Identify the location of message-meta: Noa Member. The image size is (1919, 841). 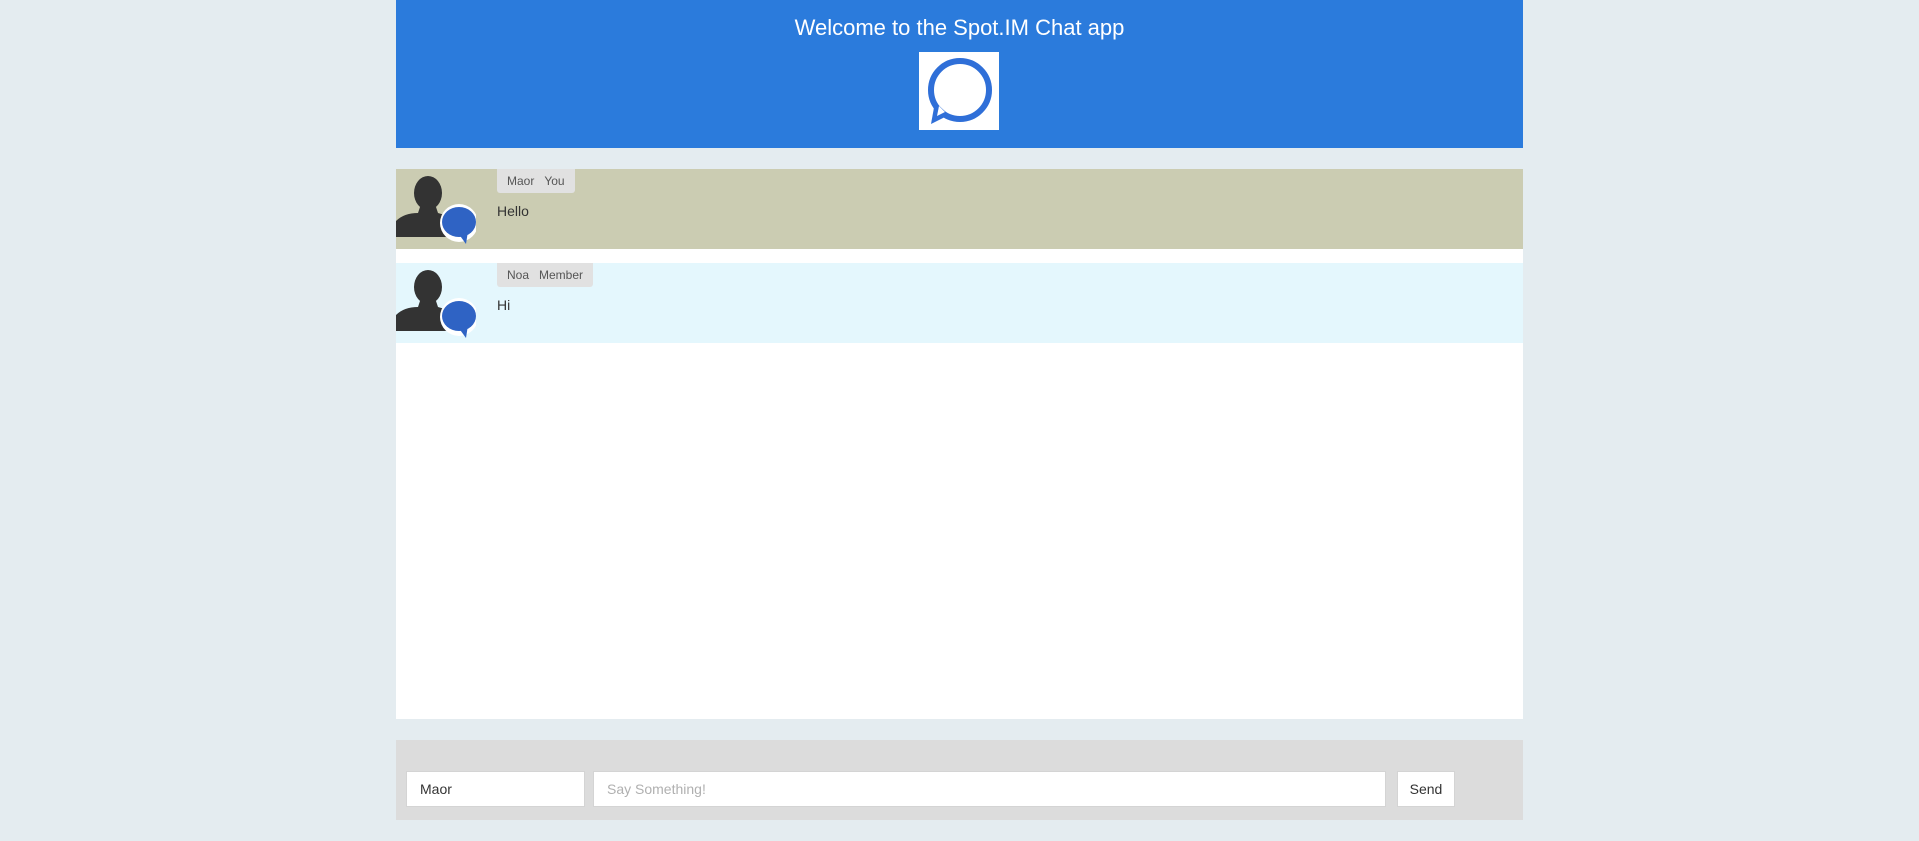
(545, 275).